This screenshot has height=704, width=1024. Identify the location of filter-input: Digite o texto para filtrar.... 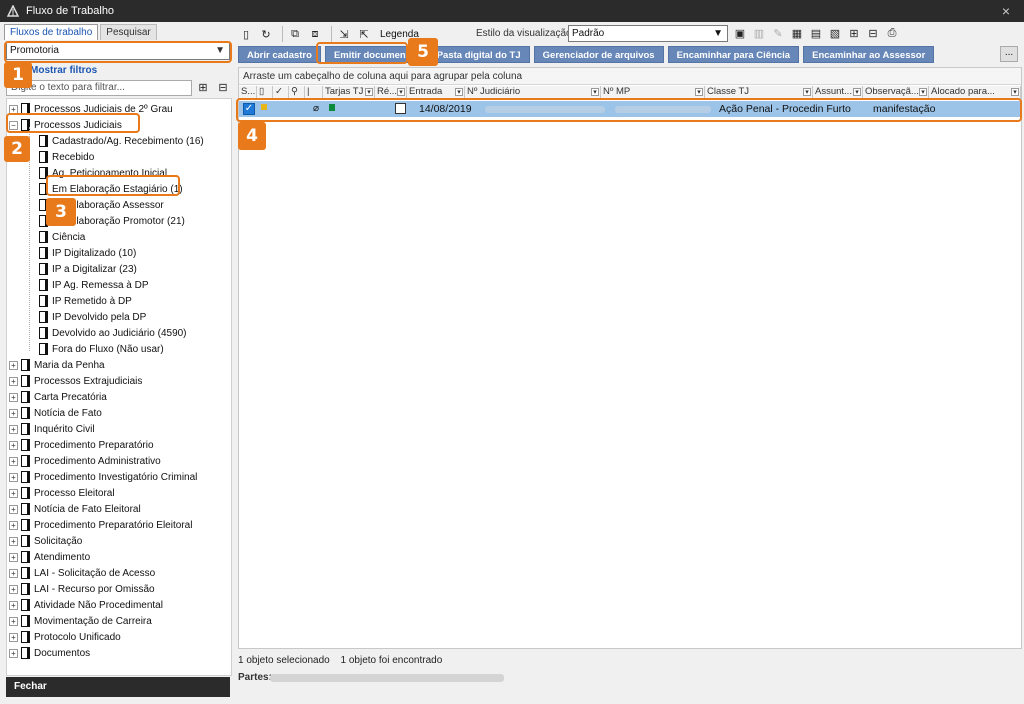
(99, 88).